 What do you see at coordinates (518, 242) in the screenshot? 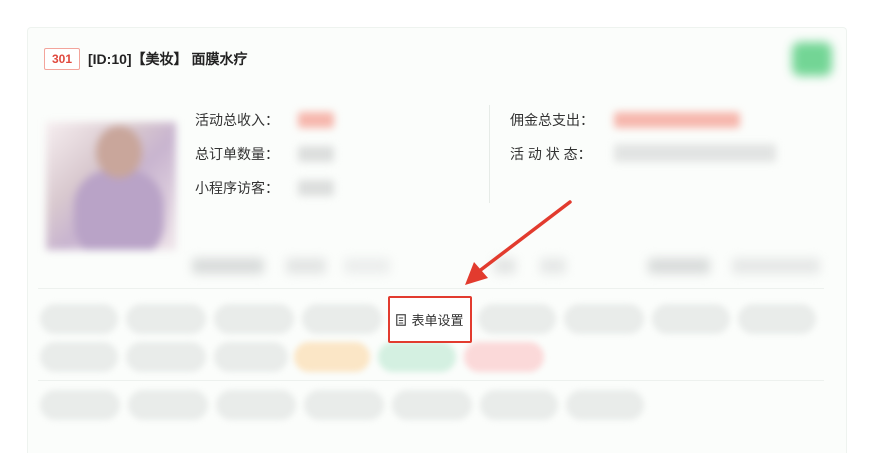
I see `annotation-arrow` at bounding box center [518, 242].